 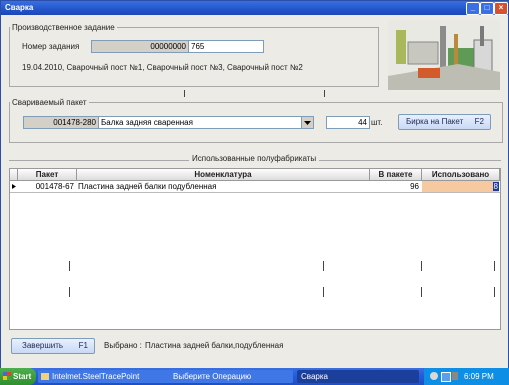 I want to click on column-used: Использовано, so click(x=461, y=175).